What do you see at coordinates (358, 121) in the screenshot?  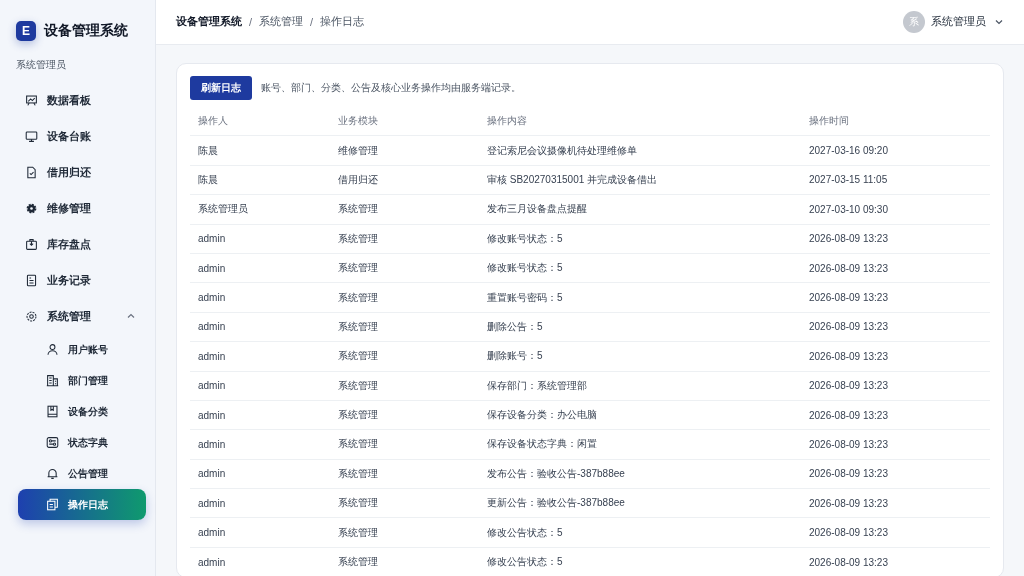 I see `column-header: 业务模块` at bounding box center [358, 121].